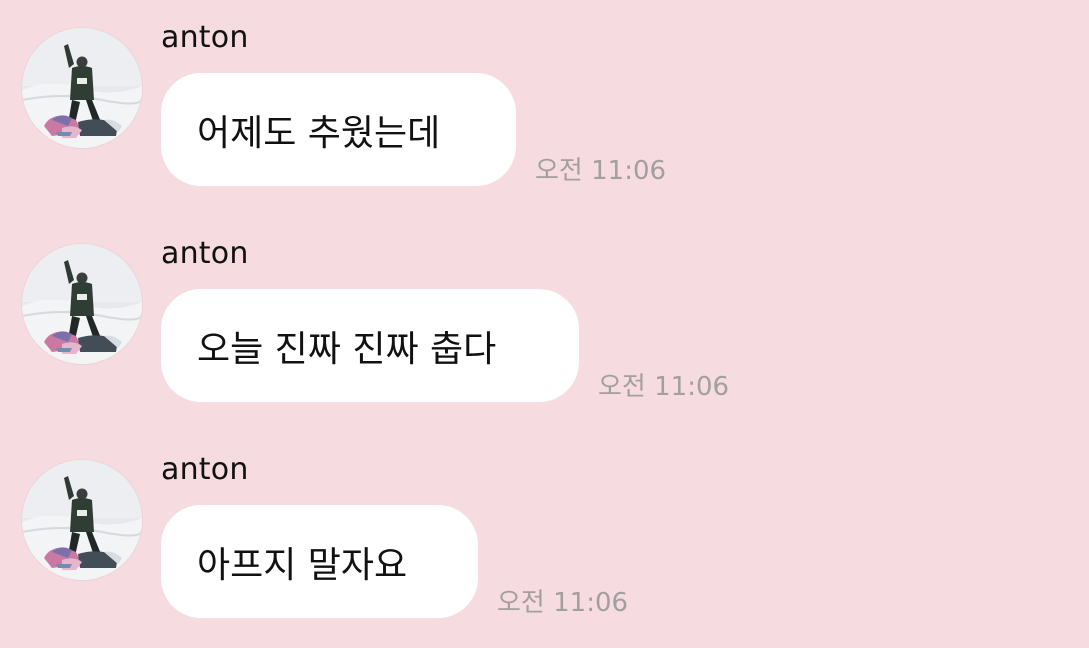  What do you see at coordinates (319, 133) in the screenshot?
I see `message-text: 어제도 추웠는데` at bounding box center [319, 133].